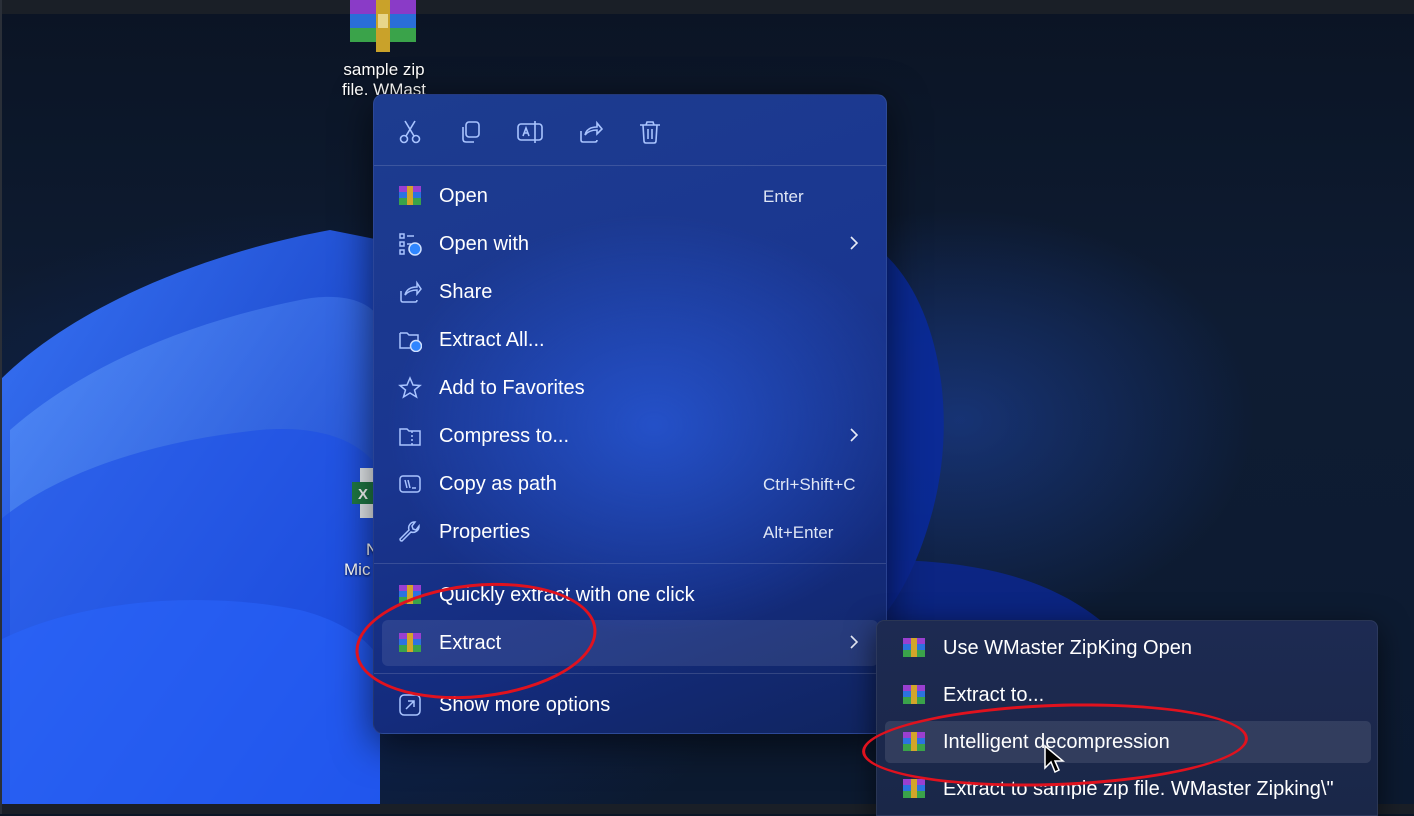  I want to click on window-left-edge, so click(1, 407).